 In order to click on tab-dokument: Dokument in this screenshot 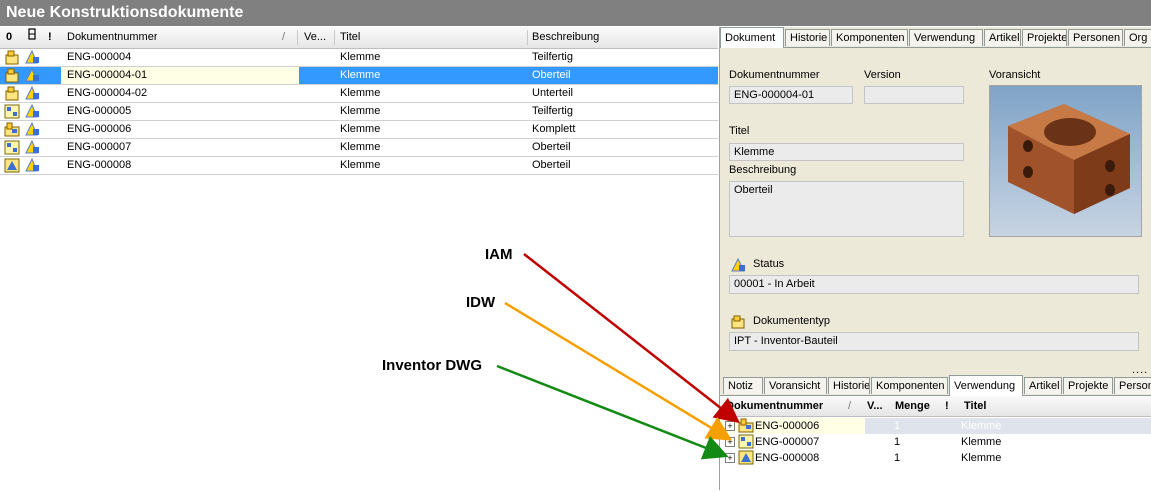, I will do `click(752, 37)`.